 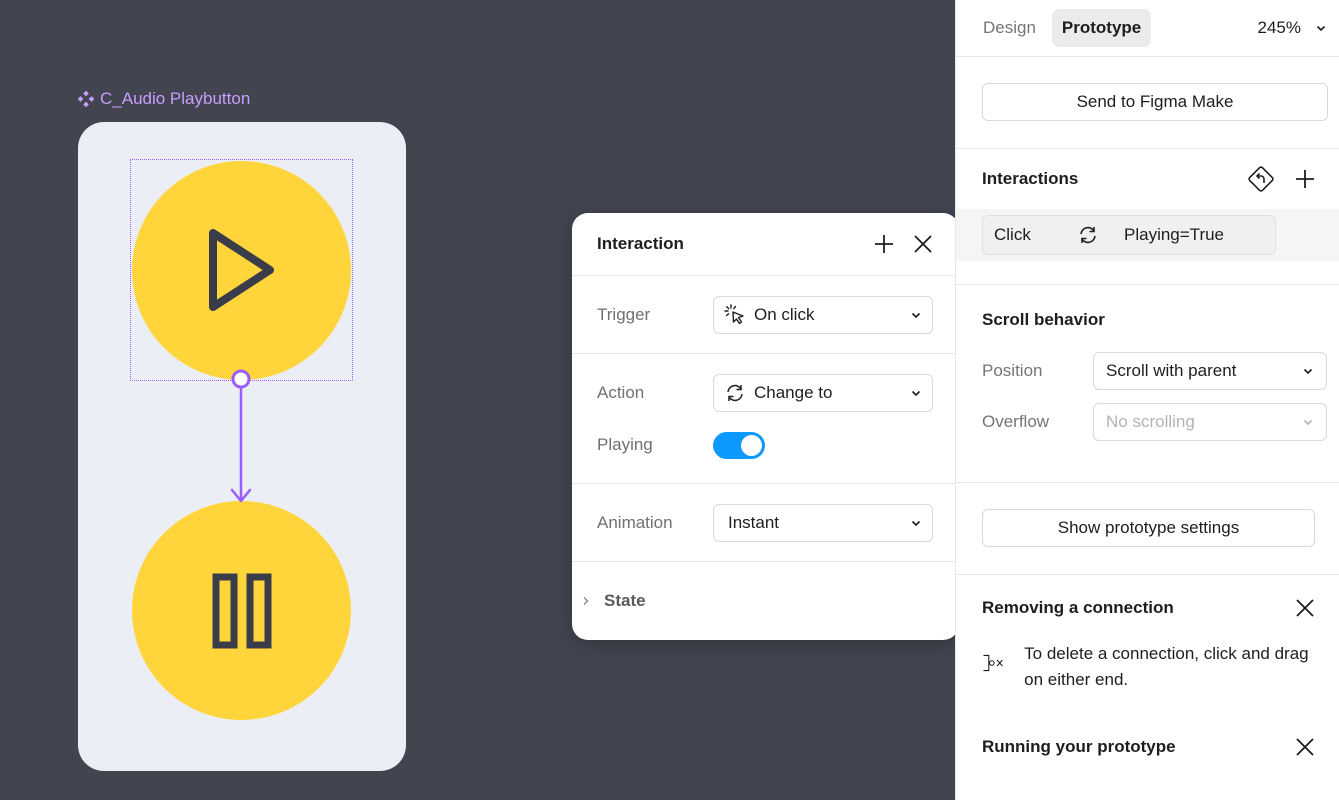 I want to click on interaction-trigger: Click, so click(x=1012, y=234).